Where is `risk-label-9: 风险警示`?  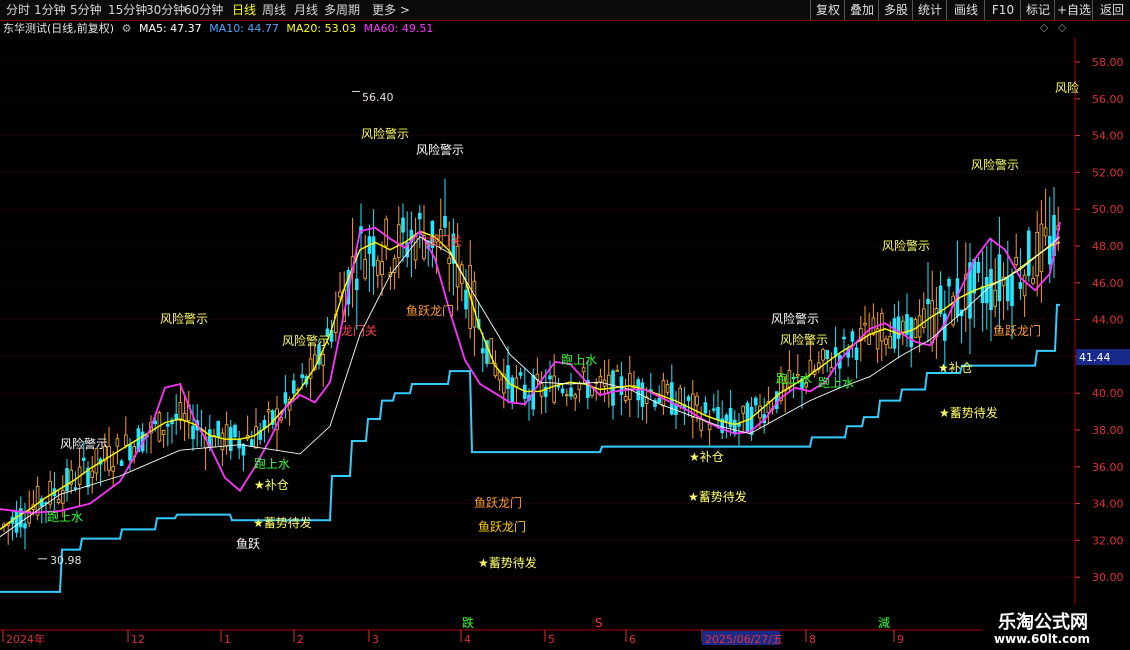 risk-label-9: 风险警示 is located at coordinates (995, 164).